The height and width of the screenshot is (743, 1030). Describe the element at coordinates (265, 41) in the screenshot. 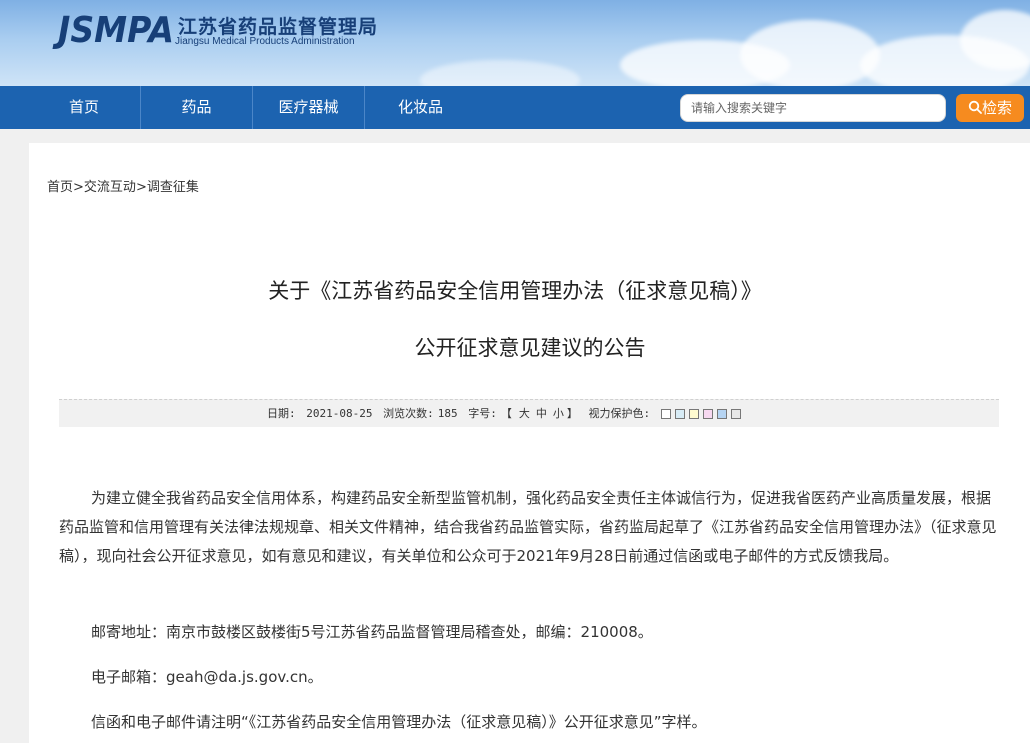

I see `org-name-en: Jiangsu Medical Products Administration` at that location.